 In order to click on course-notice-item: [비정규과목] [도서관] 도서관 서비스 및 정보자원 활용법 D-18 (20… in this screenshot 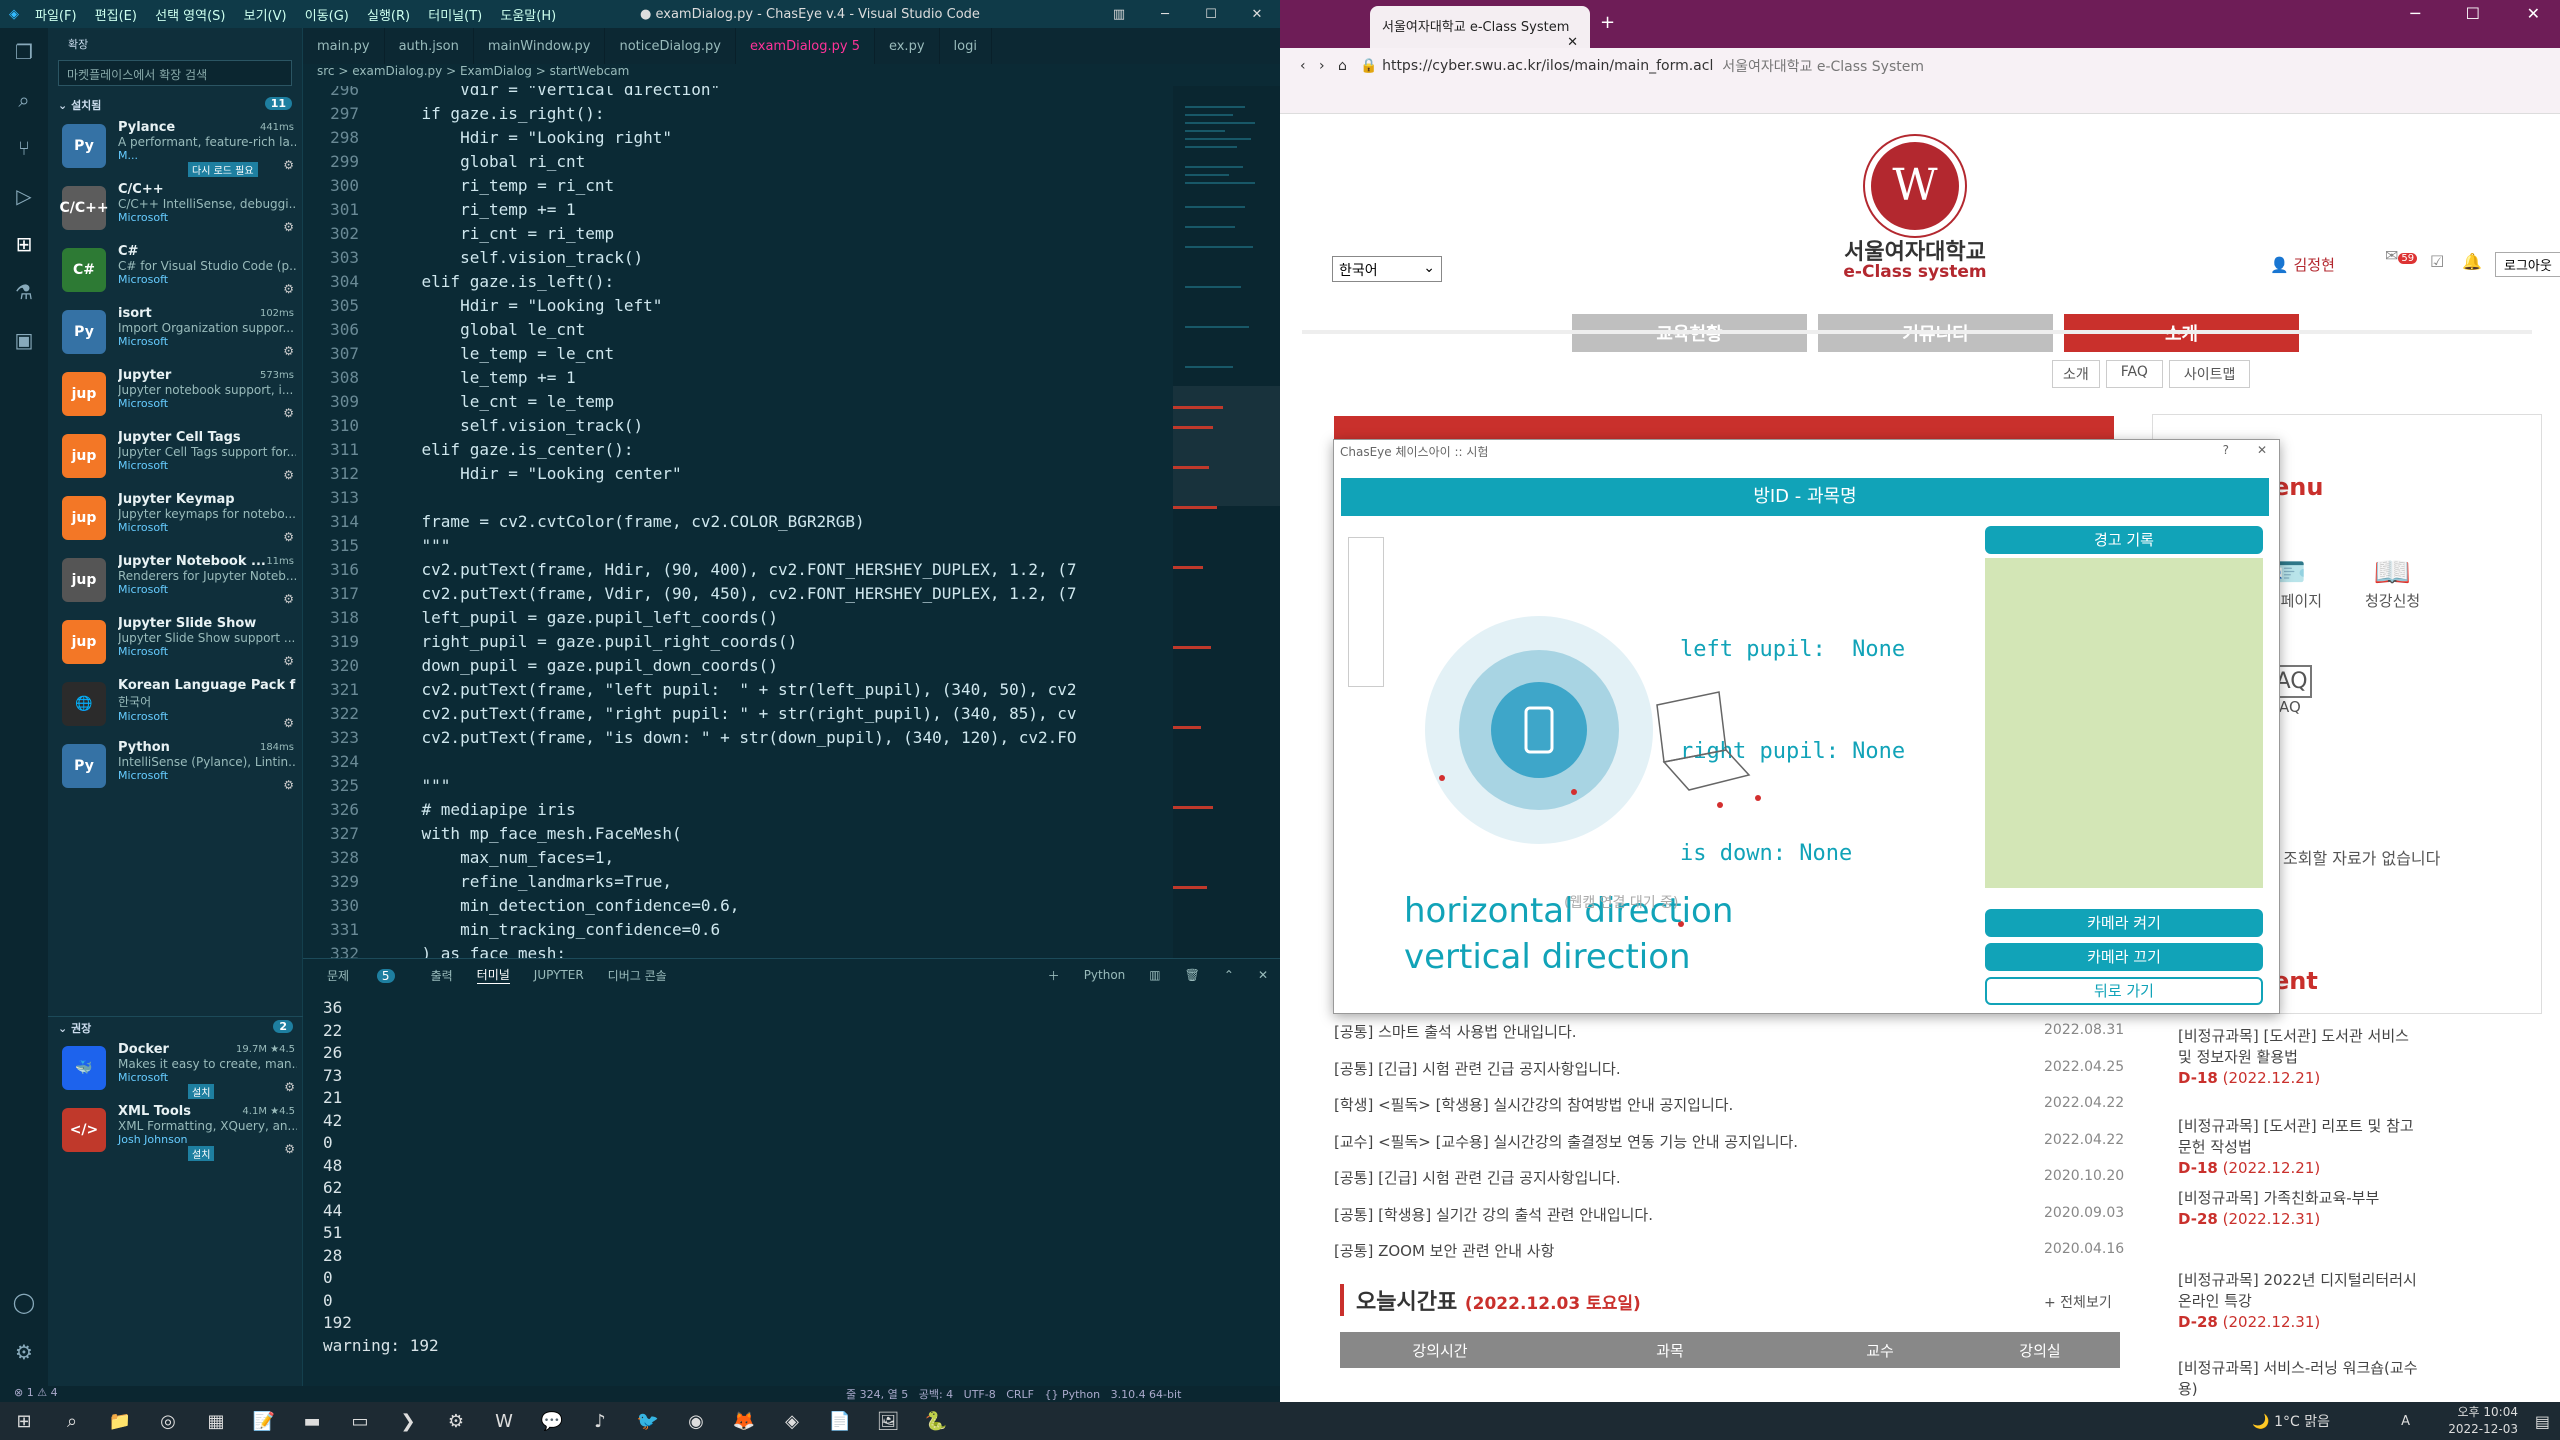, I will do `click(2298, 1057)`.